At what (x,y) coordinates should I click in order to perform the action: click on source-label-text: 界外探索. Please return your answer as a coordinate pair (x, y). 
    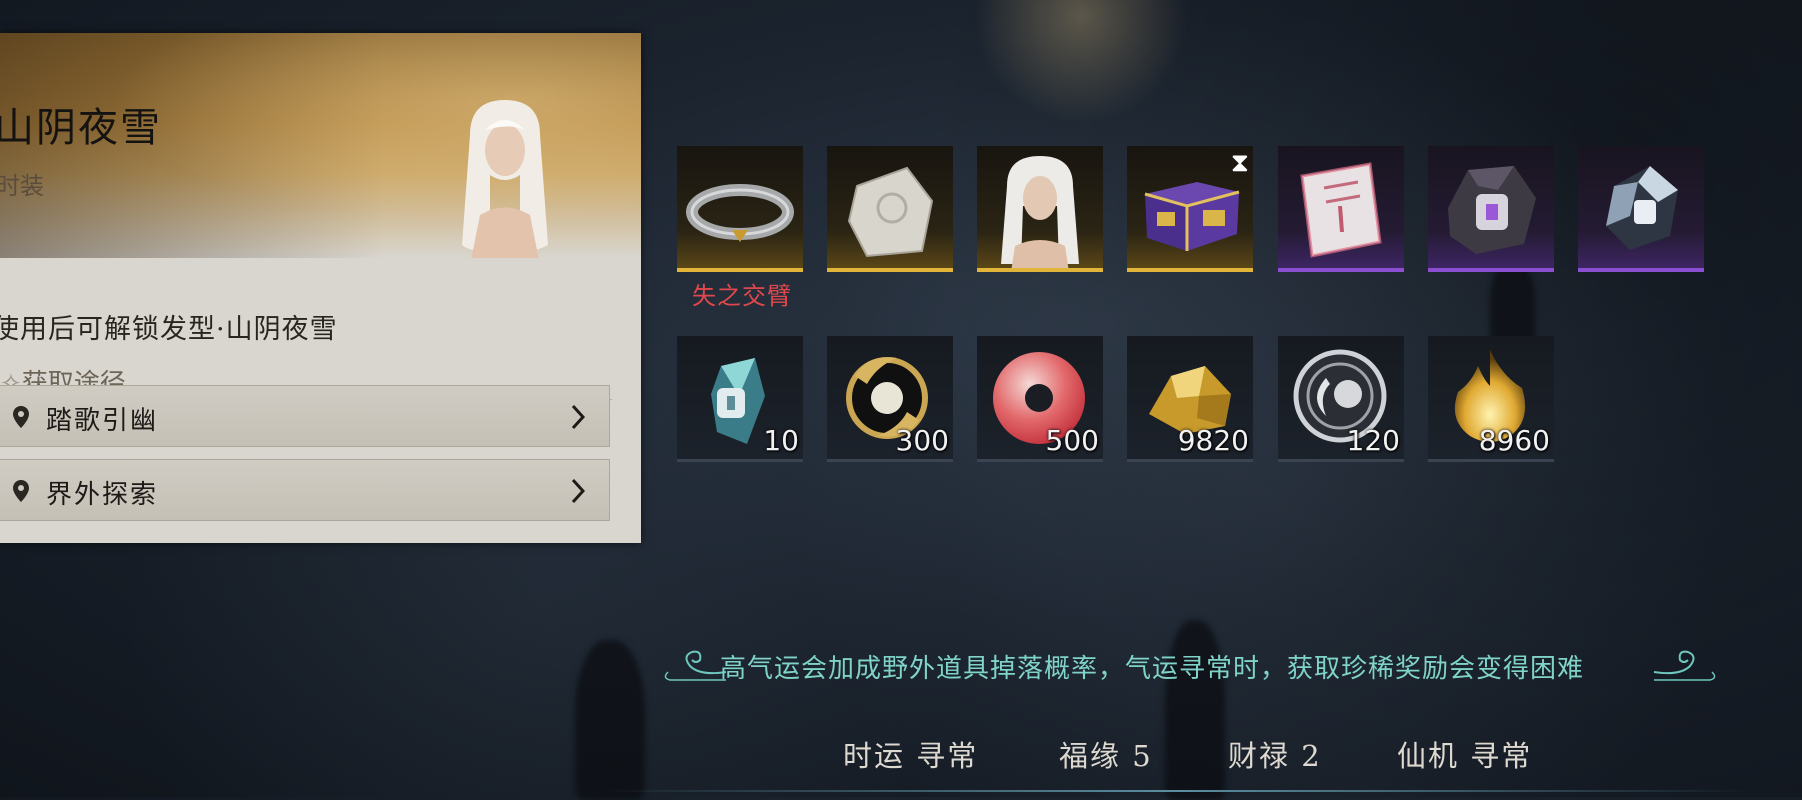
    Looking at the image, I should click on (102, 495).